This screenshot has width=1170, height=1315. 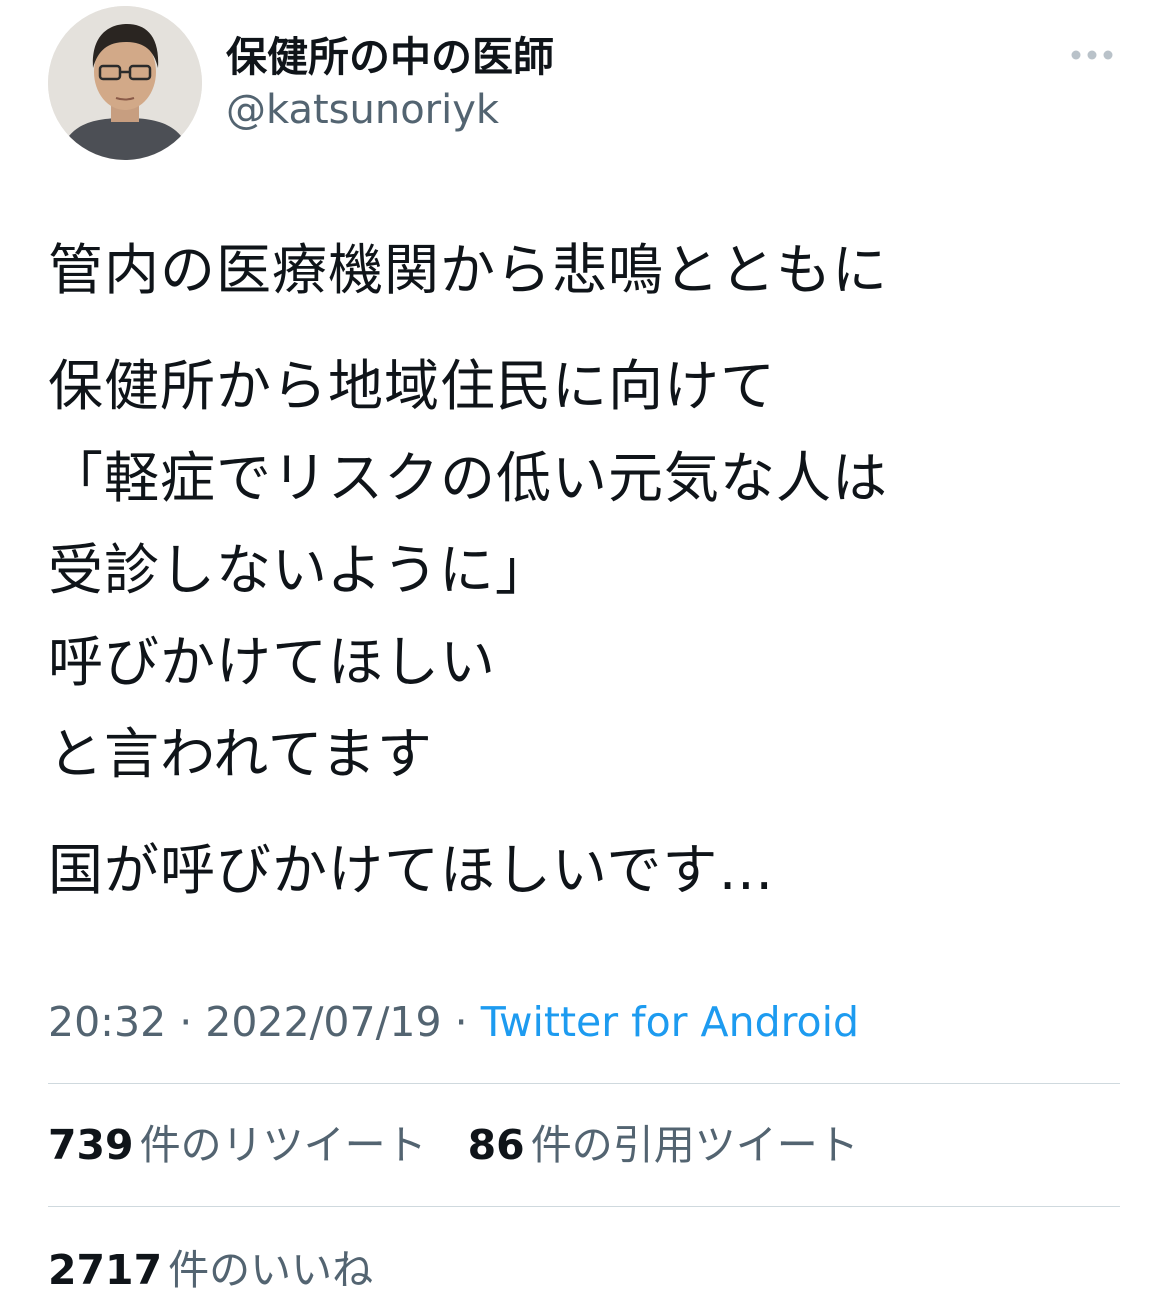 I want to click on author-display-name: 保健所の中の医師, so click(x=390, y=57).